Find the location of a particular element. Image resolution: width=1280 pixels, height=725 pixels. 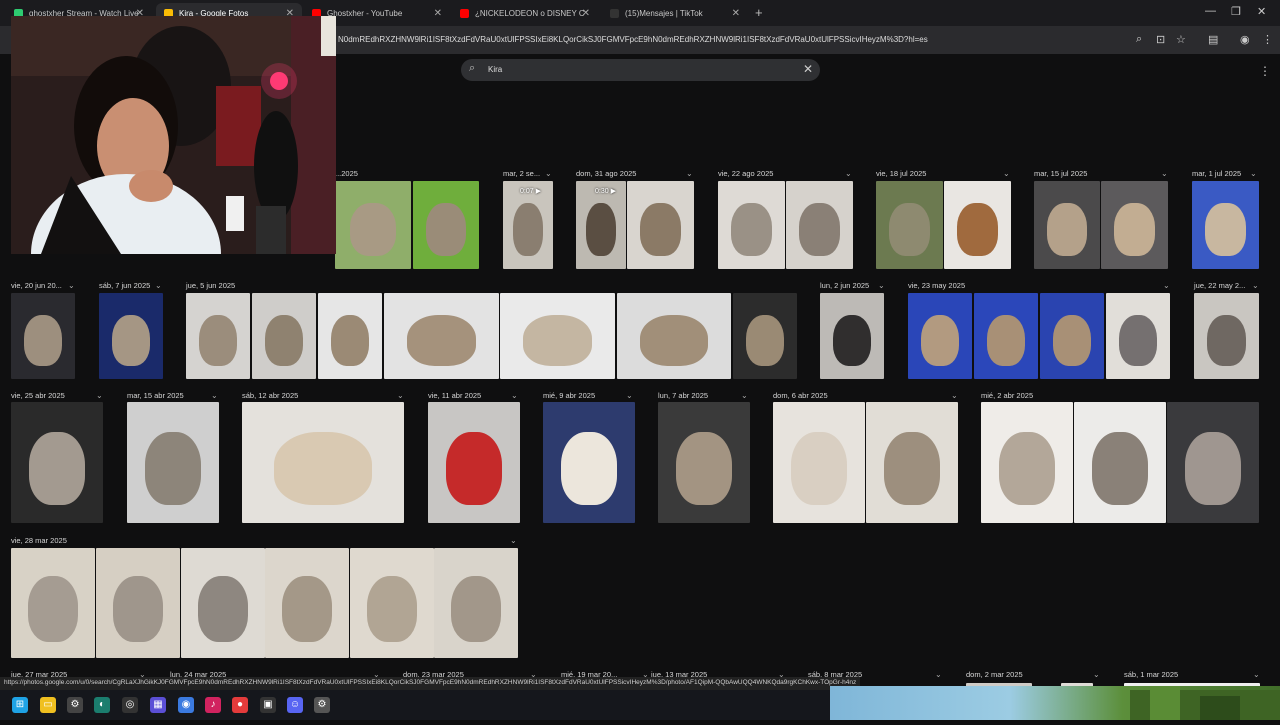

search-input: Kira is located at coordinates (495, 69).